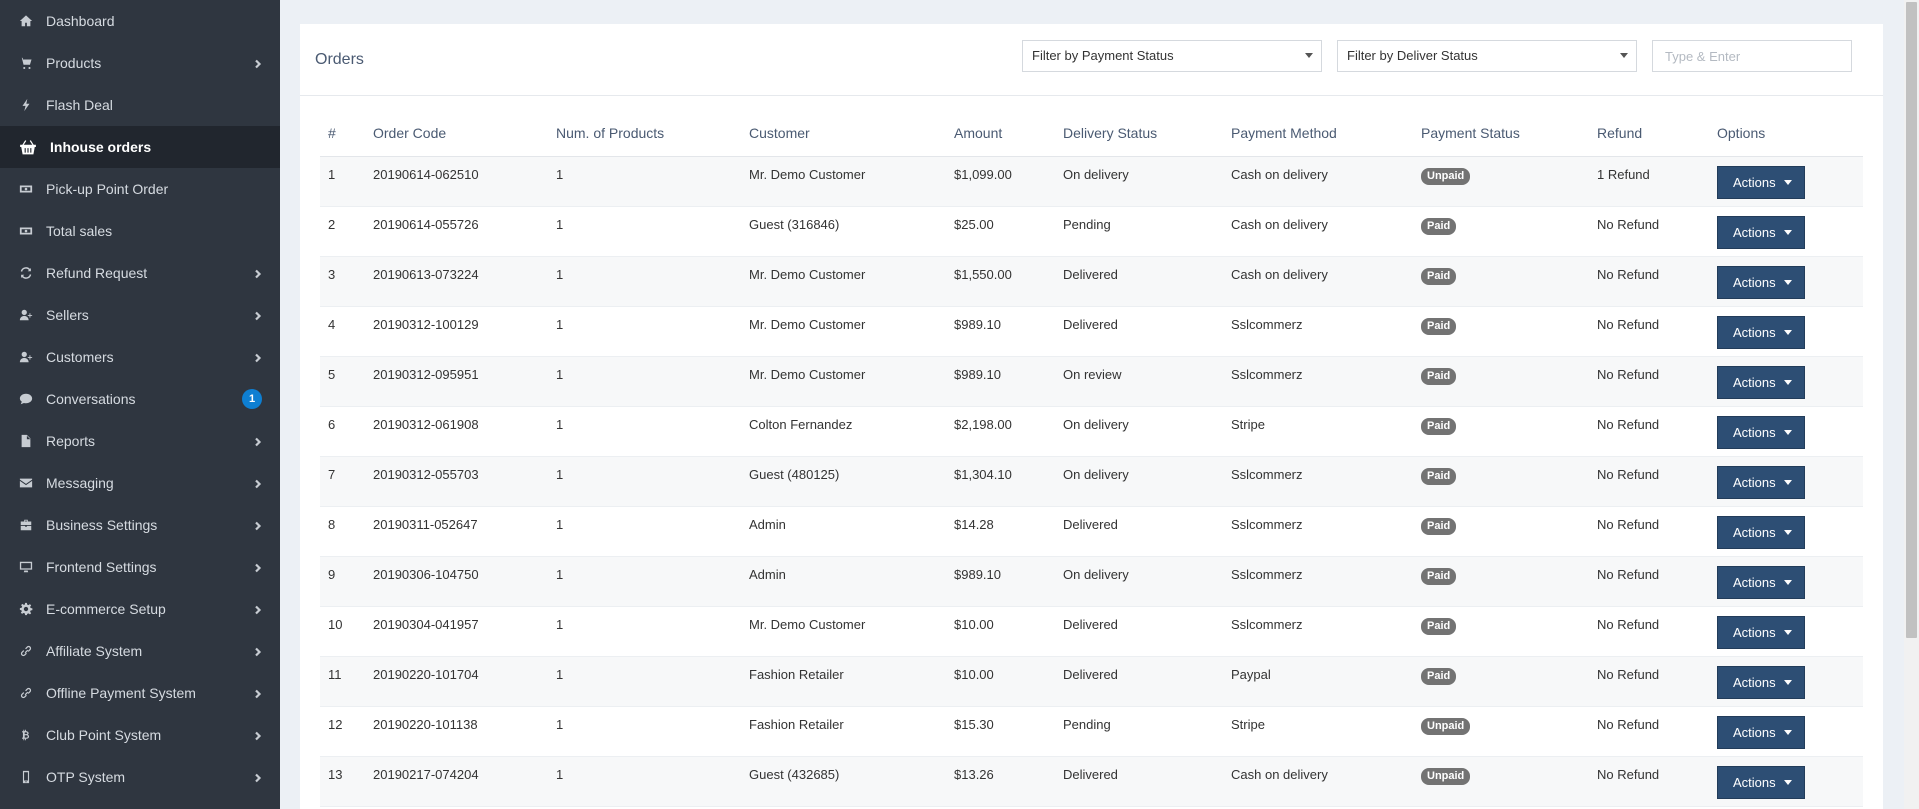 The image size is (1919, 809). What do you see at coordinates (1752, 56) in the screenshot?
I see `search-input` at bounding box center [1752, 56].